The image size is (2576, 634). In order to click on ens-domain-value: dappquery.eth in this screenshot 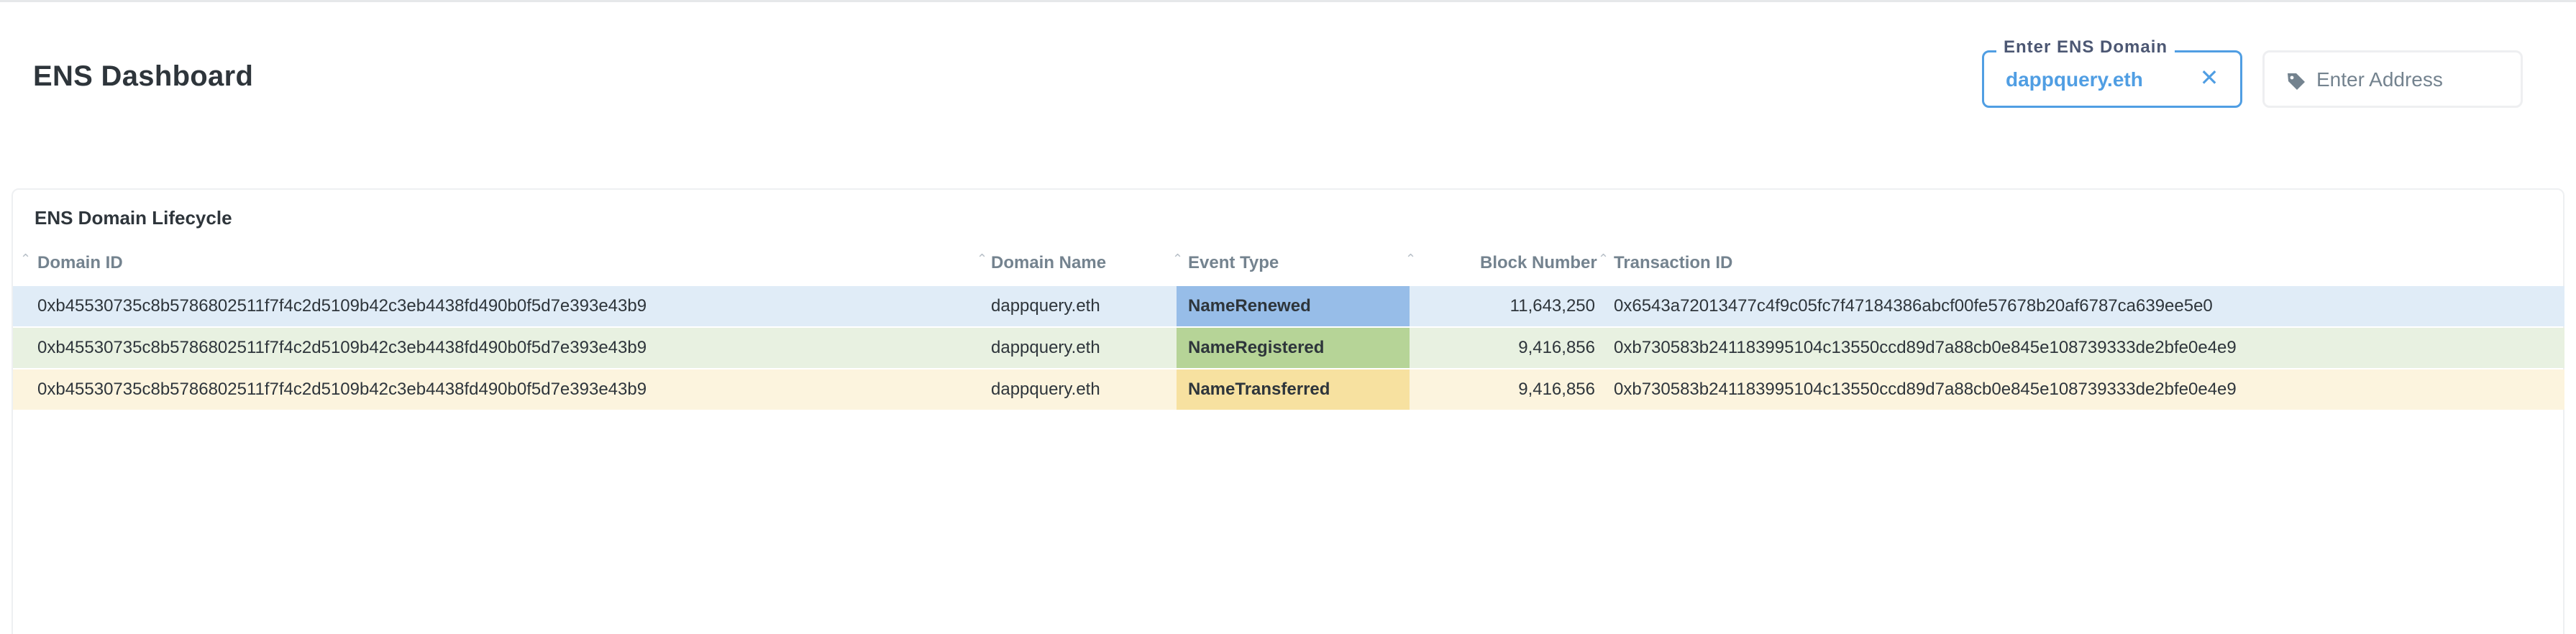, I will do `click(2074, 79)`.